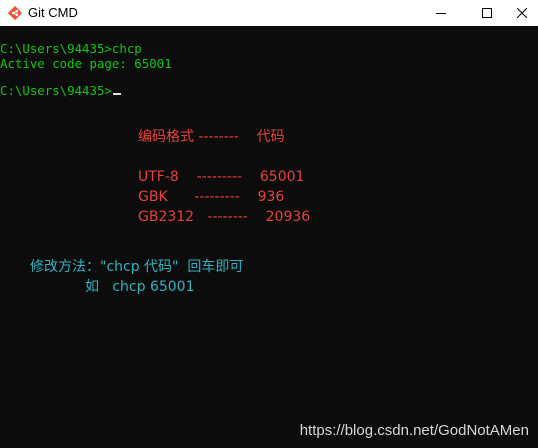  Describe the element at coordinates (211, 197) in the screenshot. I see `annotation-row-gbk: GBK --------- 936` at that location.